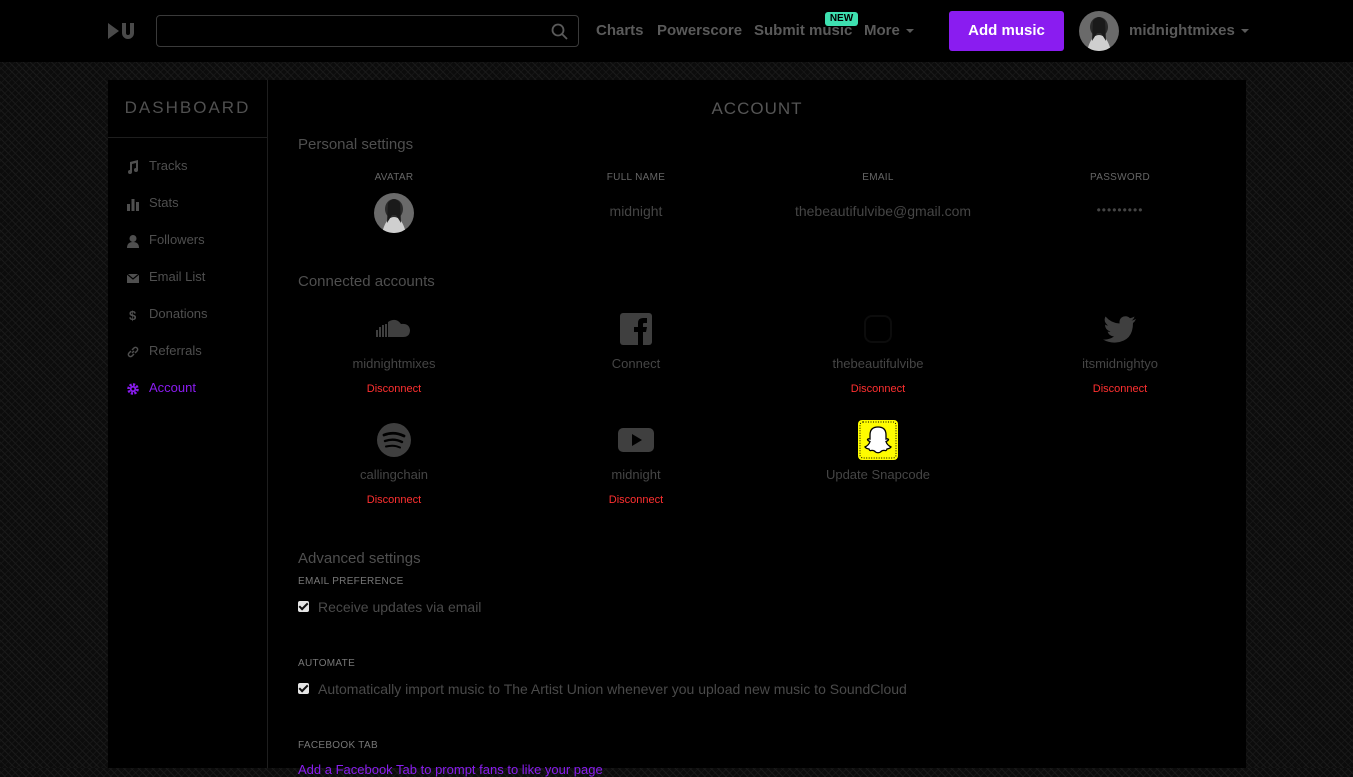 The height and width of the screenshot is (777, 1353). I want to click on email-preference-option: Receive updates via email, so click(389, 607).